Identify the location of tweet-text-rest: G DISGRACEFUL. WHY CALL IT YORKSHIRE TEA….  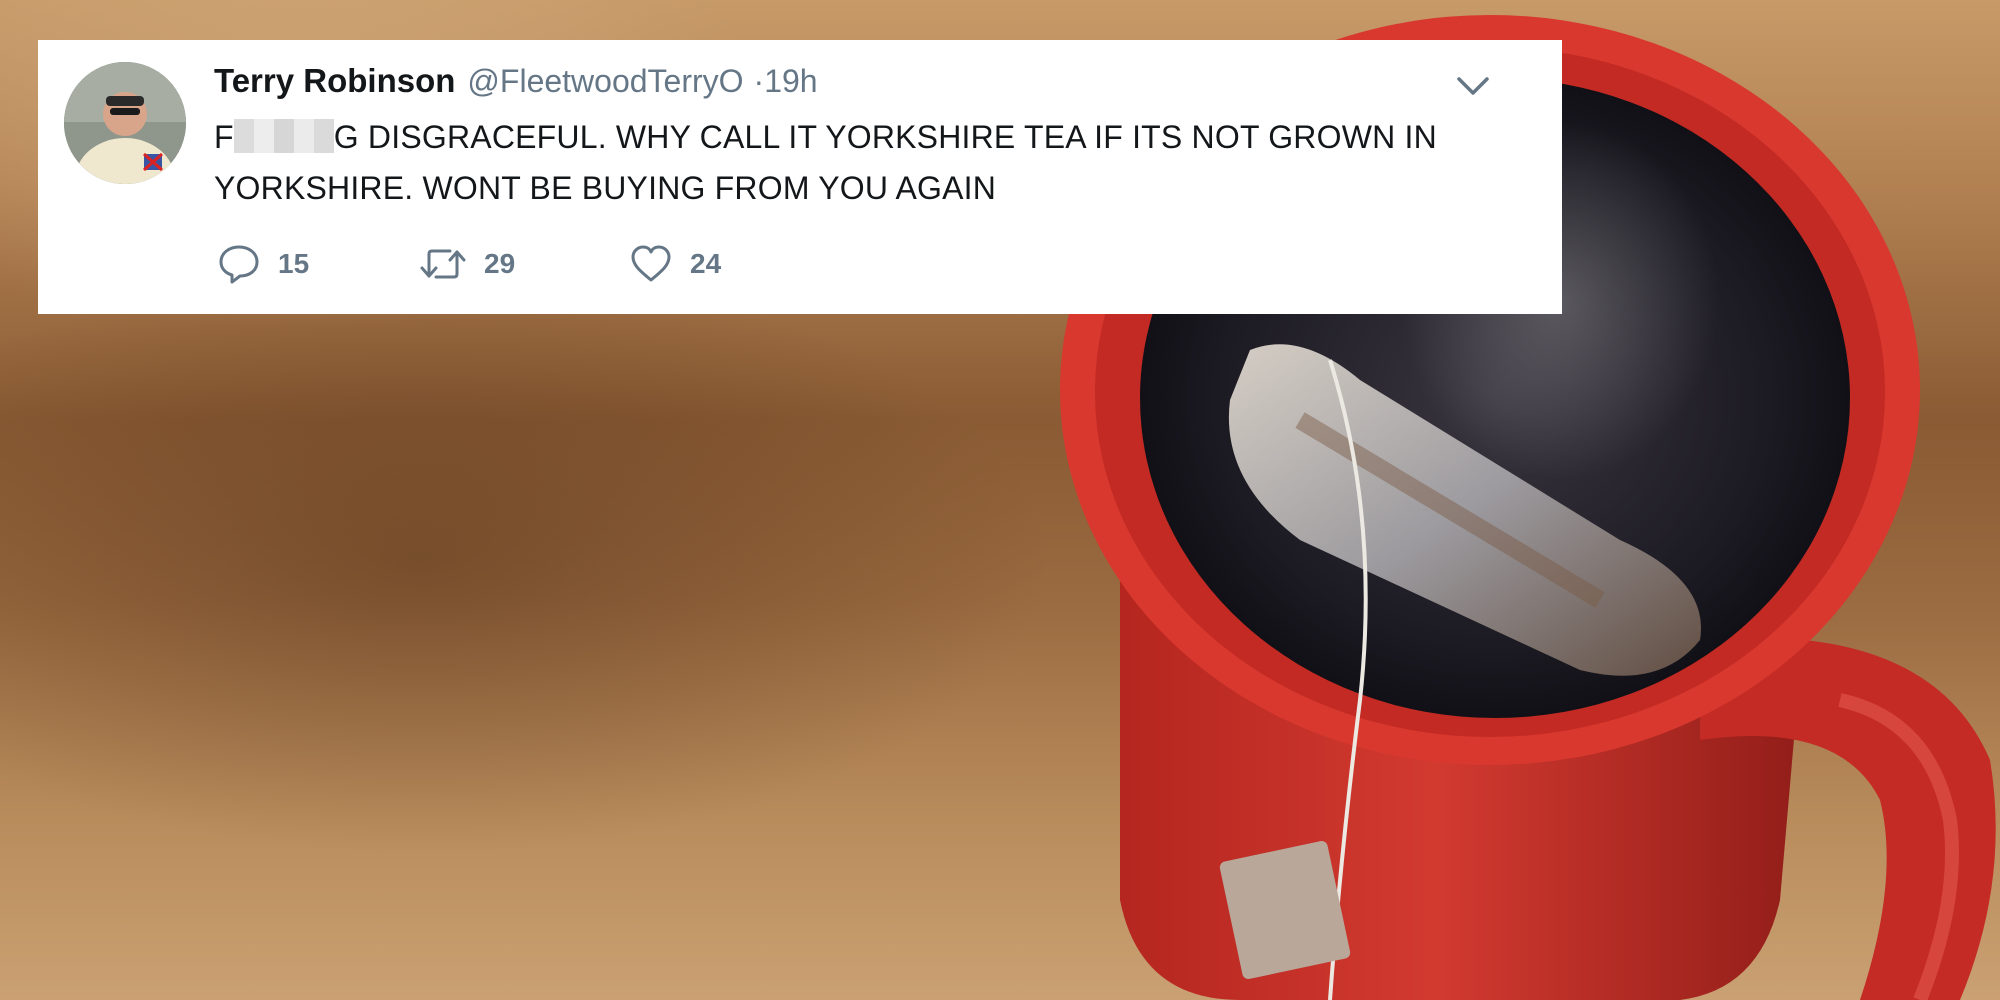
(825, 162).